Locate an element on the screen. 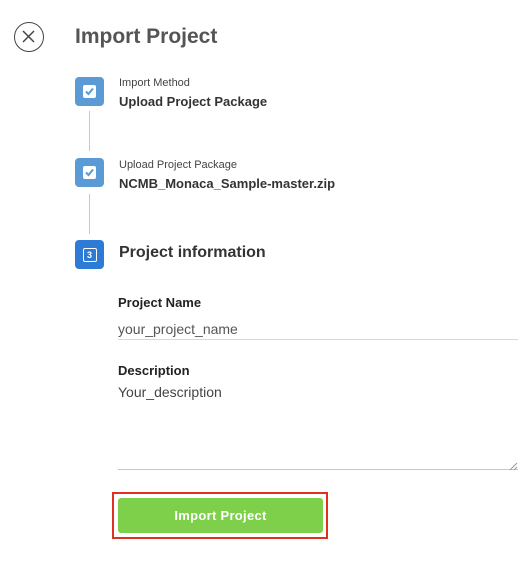 The width and height of the screenshot is (530, 561). step-1-done-icon is located at coordinates (89, 91).